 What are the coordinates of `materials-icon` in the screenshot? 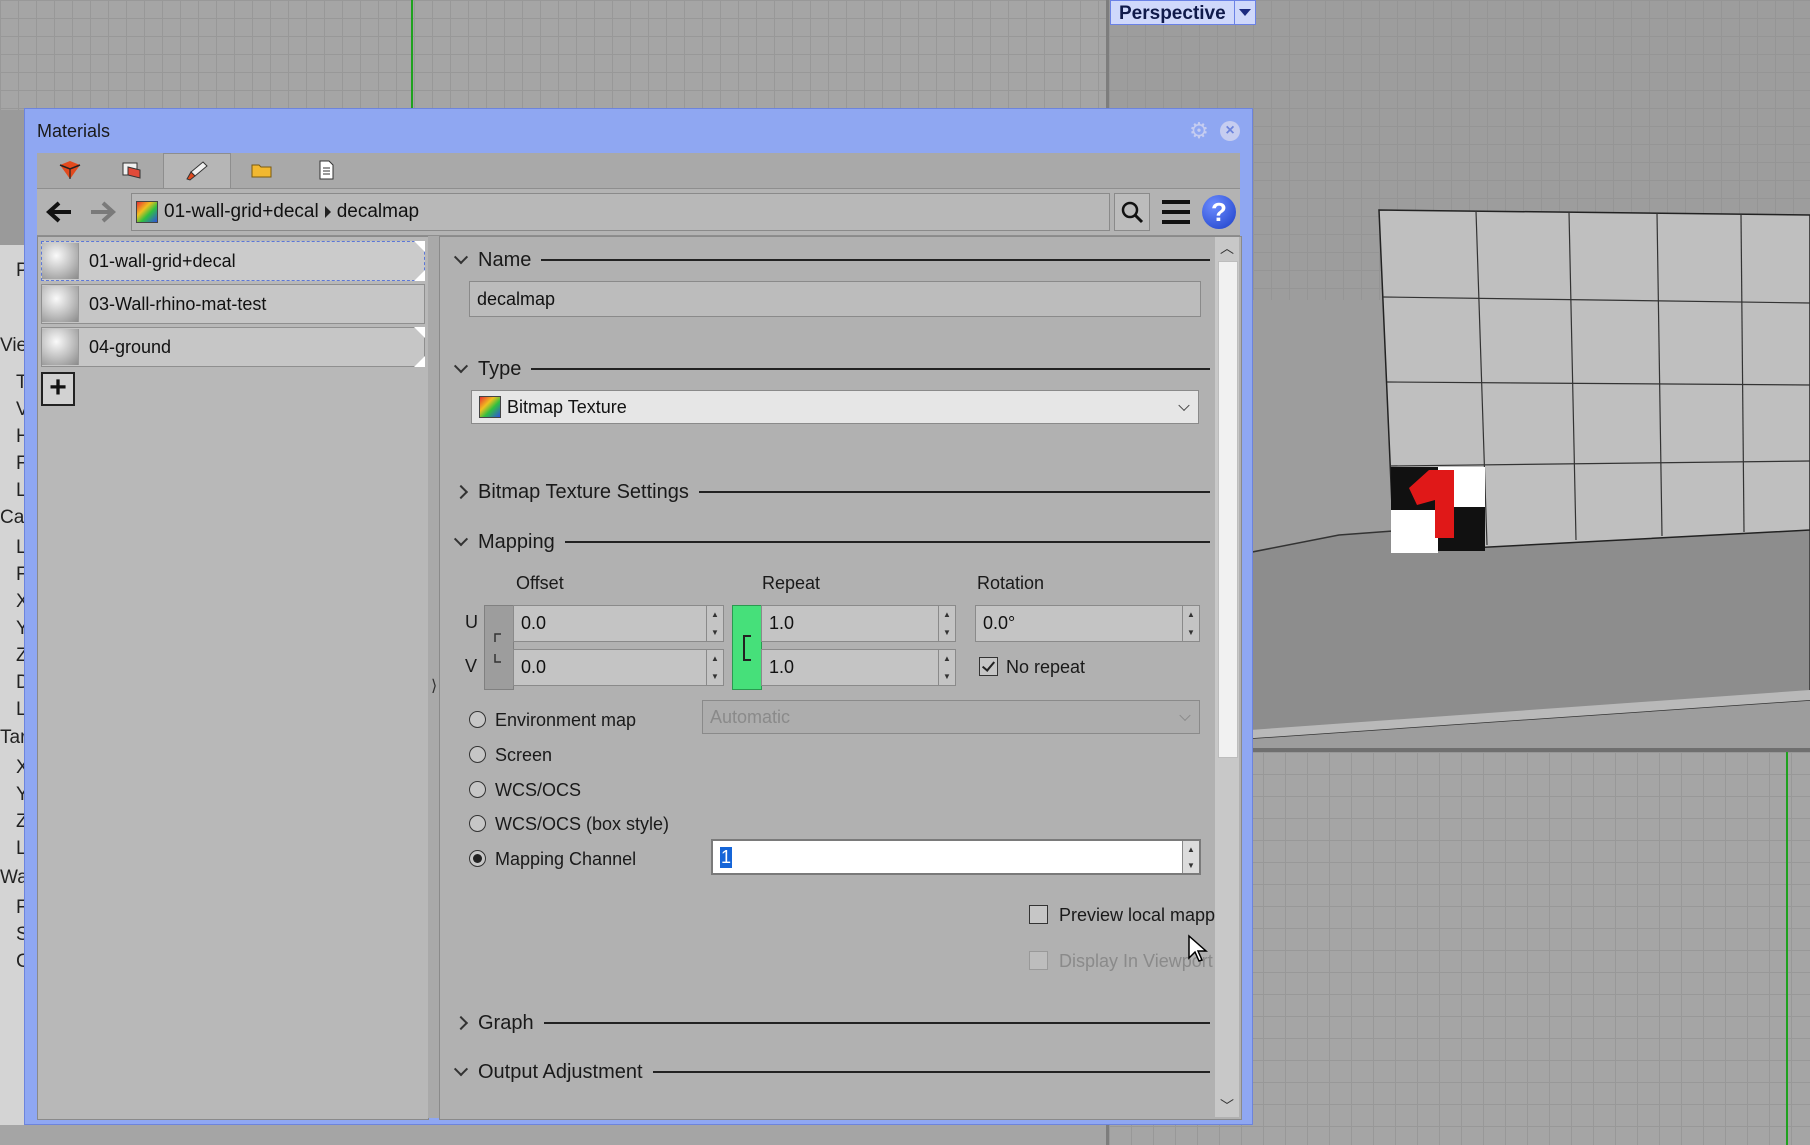 It's located at (70, 170).